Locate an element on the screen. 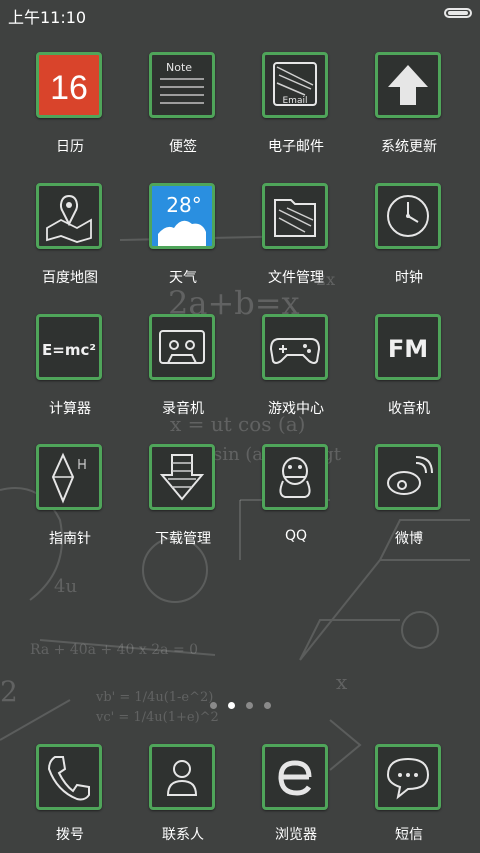 The width and height of the screenshot is (480, 853). compass-icon is located at coordinates (69, 477).